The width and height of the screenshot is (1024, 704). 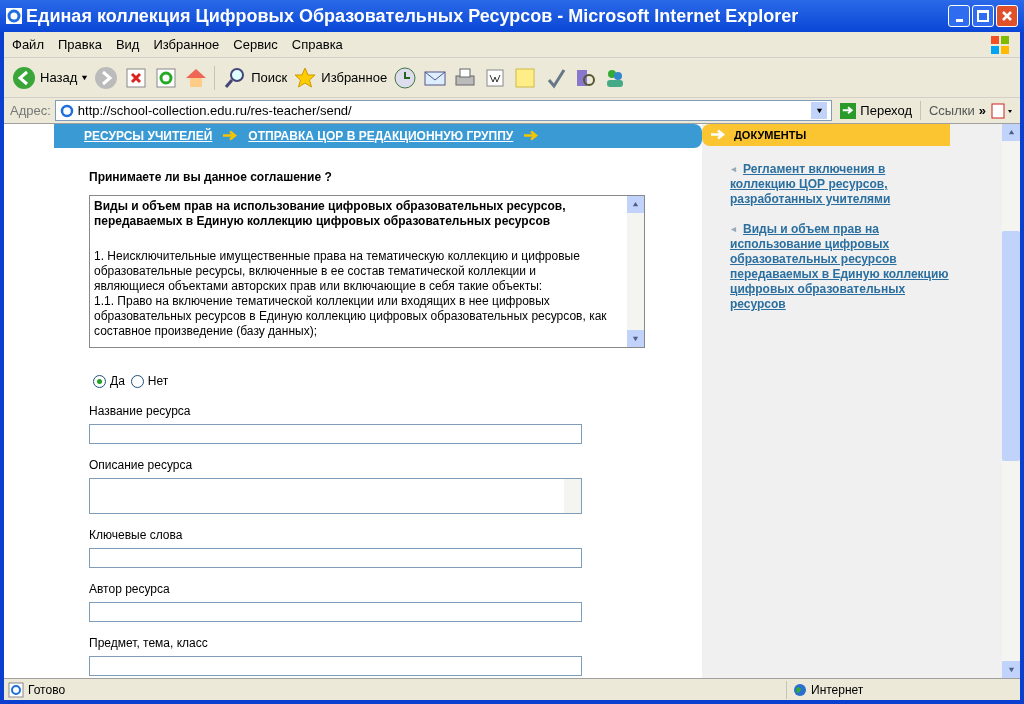 I want to click on agreement-text: 1. Неисключительные имущественные права на тематическую коллекцию и цифровые образовательные ресурсы, включенные в ее состав тематической коллекции и являющиеся объектами авторских прав или включающие в себя такие объекты: 1.1. Право на включение тематической коллекции или входящих в нее цифровых образовательных ресурсов в Единую коллекцию цифровых образовательных ресурсов, как составное произведение (базу данных);, so click(x=351, y=294).